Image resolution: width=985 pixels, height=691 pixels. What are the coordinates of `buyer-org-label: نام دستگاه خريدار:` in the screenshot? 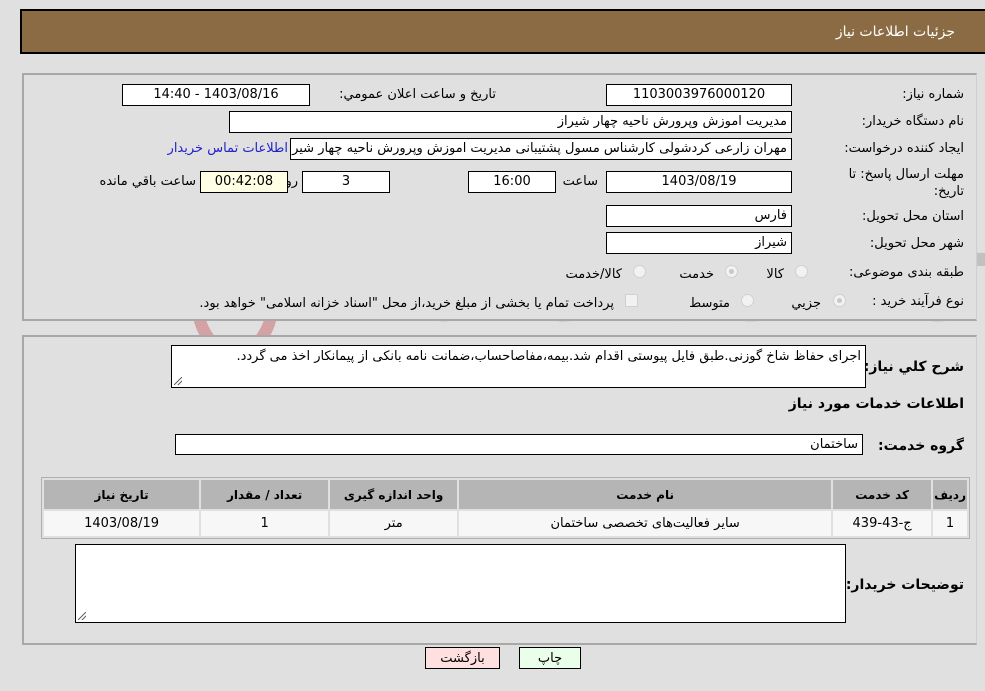 It's located at (912, 121).